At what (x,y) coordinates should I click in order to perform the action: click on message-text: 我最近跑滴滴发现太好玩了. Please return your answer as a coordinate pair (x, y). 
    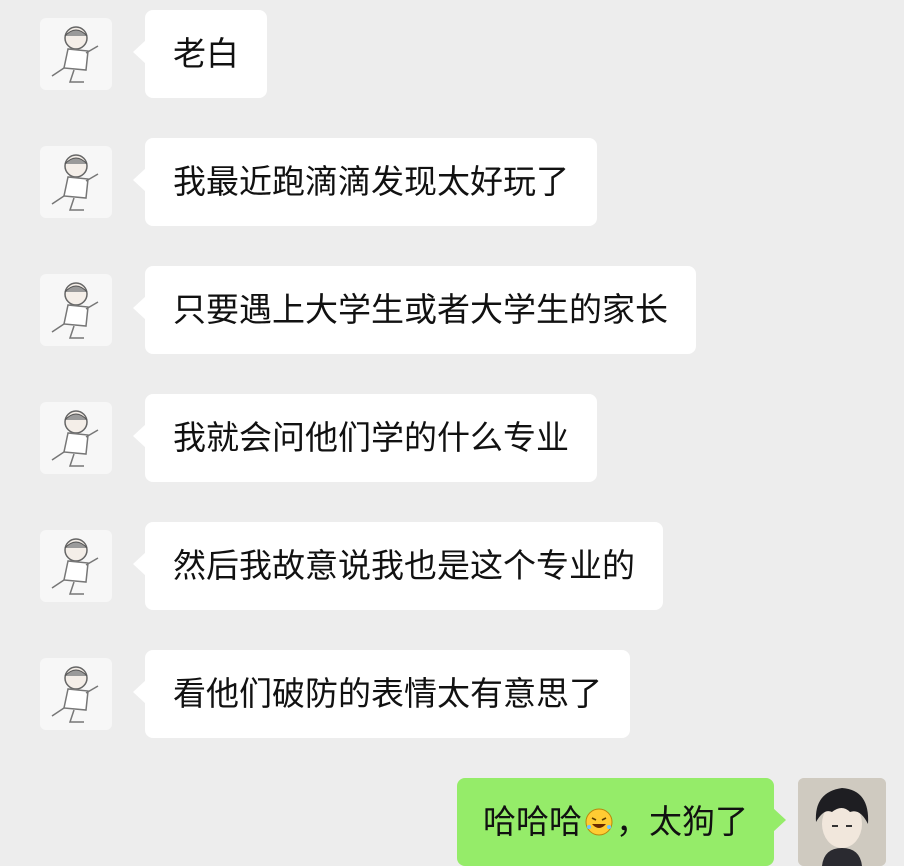
    Looking at the image, I should click on (371, 181).